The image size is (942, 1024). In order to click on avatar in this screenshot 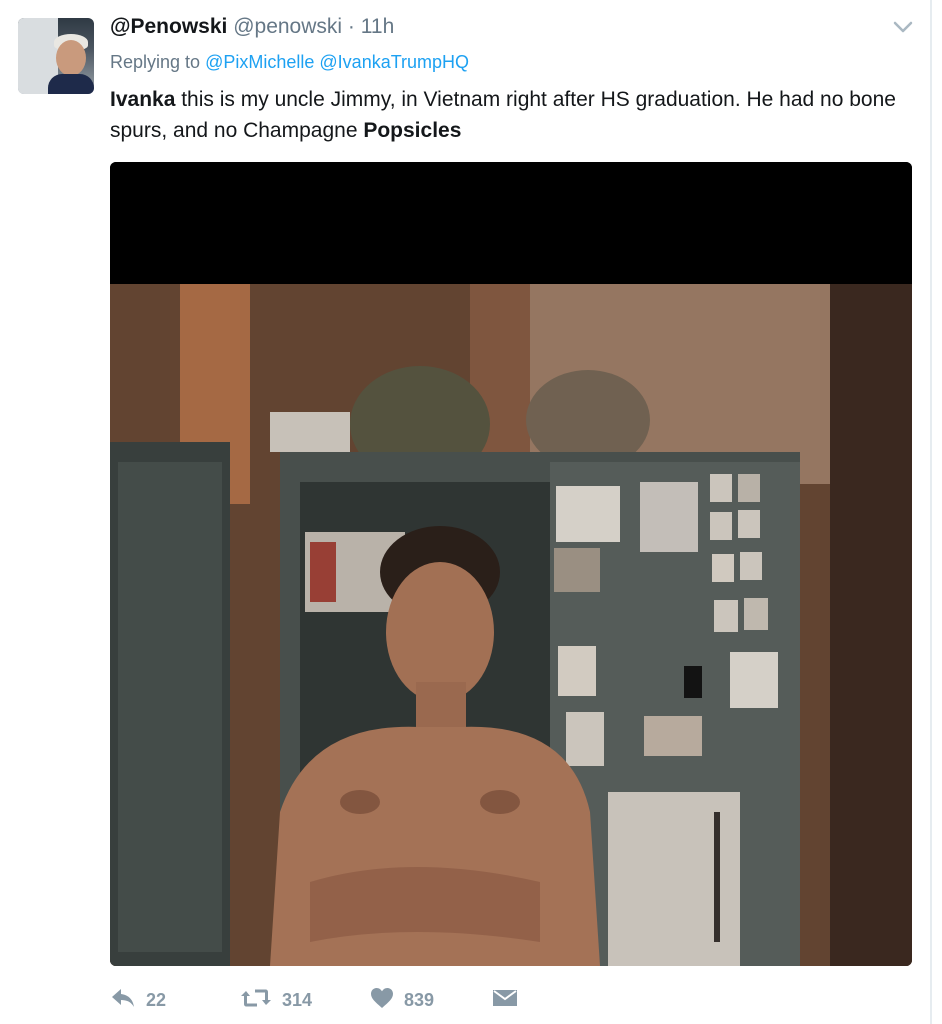, I will do `click(56, 56)`.